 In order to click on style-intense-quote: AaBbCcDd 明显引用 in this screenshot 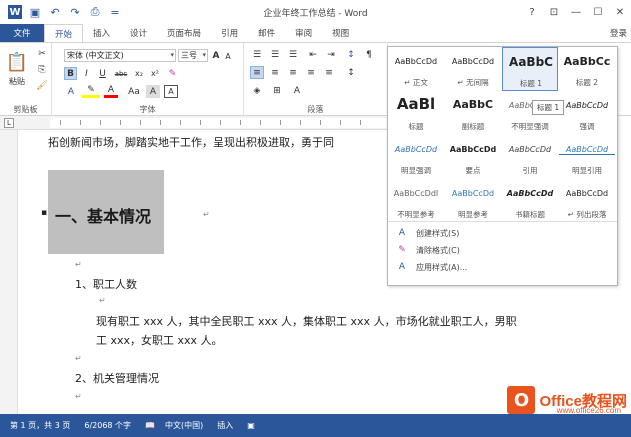, I will do `click(587, 157)`.